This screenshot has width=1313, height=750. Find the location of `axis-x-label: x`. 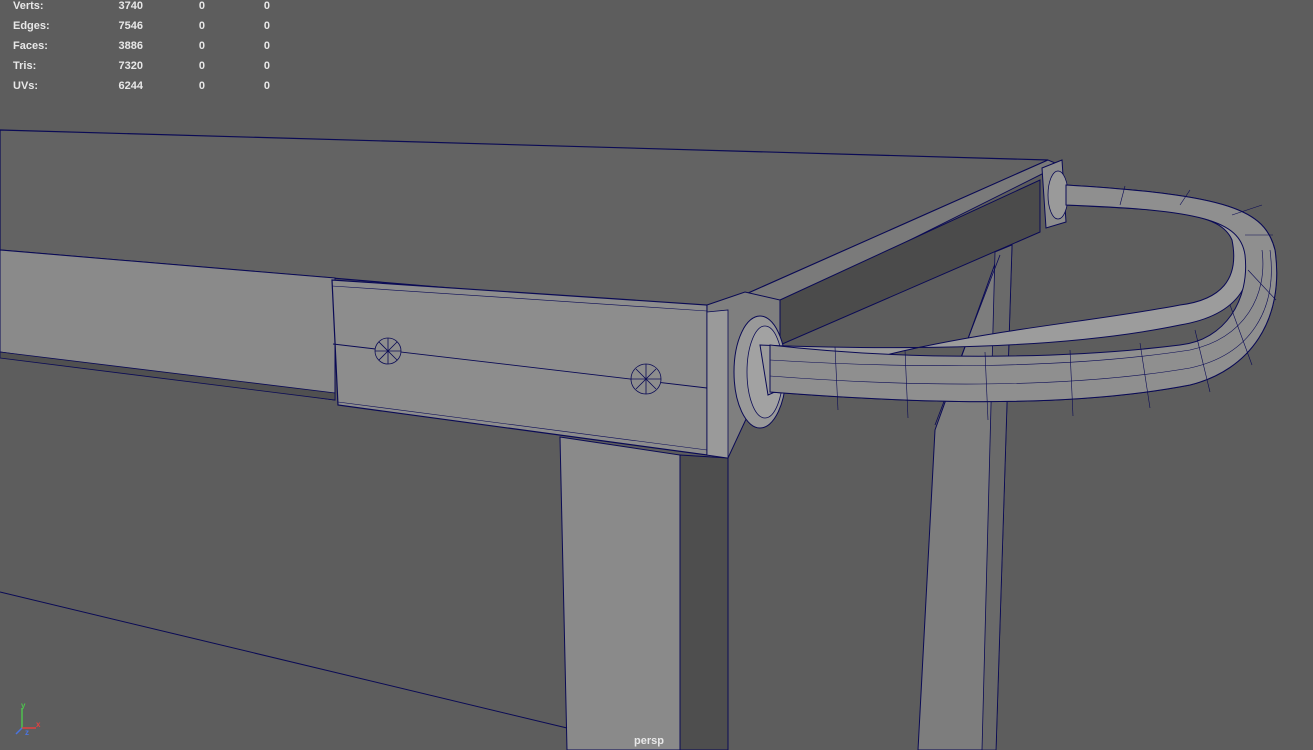

axis-x-label: x is located at coordinates (38, 724).